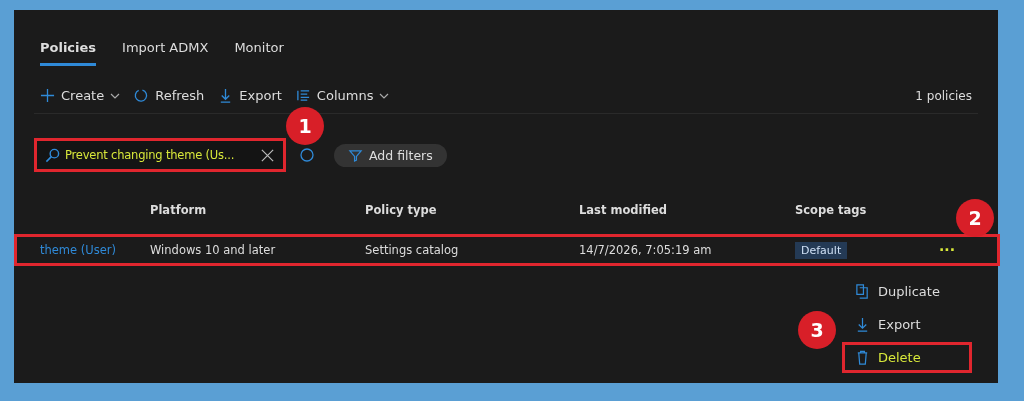 The image size is (1024, 401). What do you see at coordinates (507, 250) in the screenshot?
I see `table-row: theme (User) Windows 10 and later Settings catalog 14/7/2026, 7:05:19 am Default ···` at bounding box center [507, 250].